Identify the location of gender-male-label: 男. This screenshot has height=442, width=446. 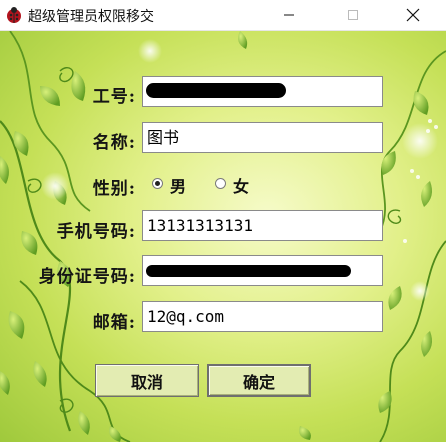
(178, 185).